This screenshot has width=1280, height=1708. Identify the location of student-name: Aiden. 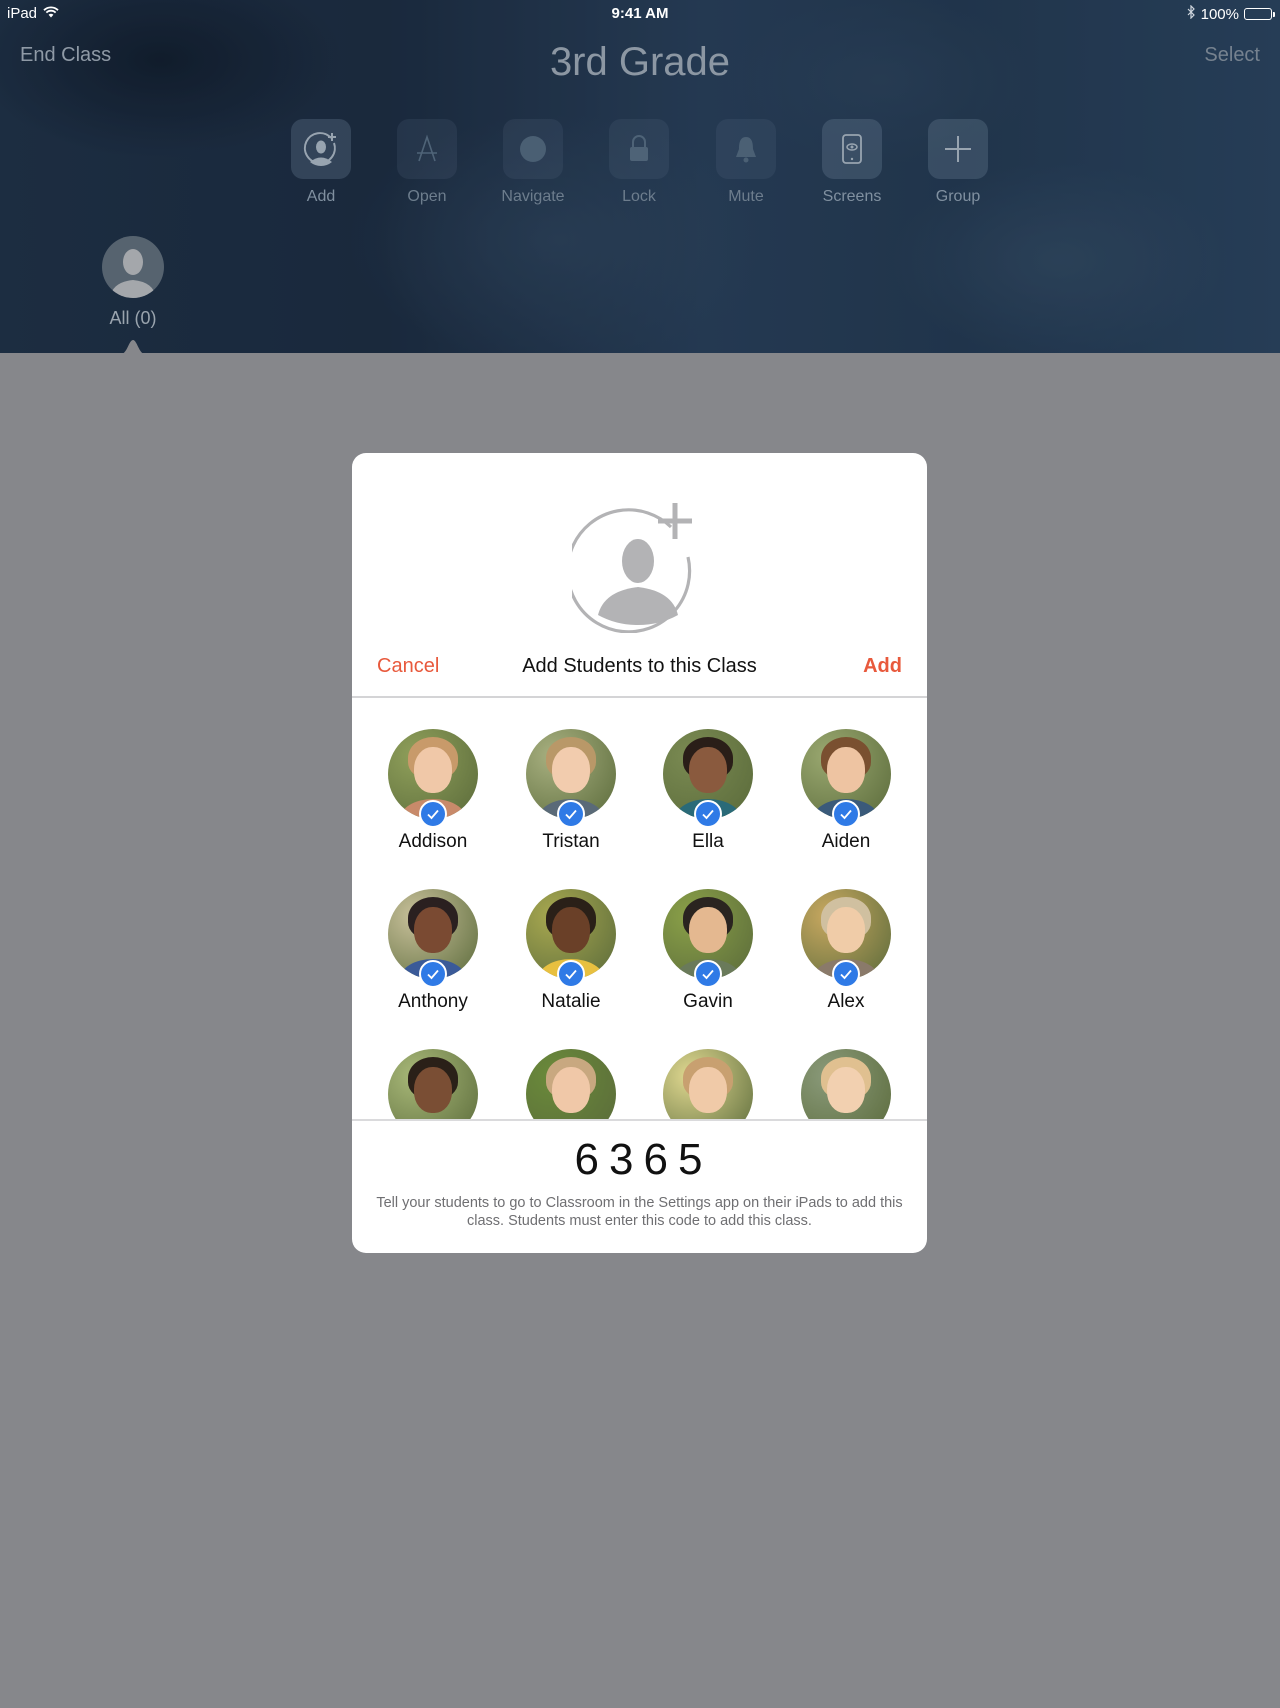
(846, 841).